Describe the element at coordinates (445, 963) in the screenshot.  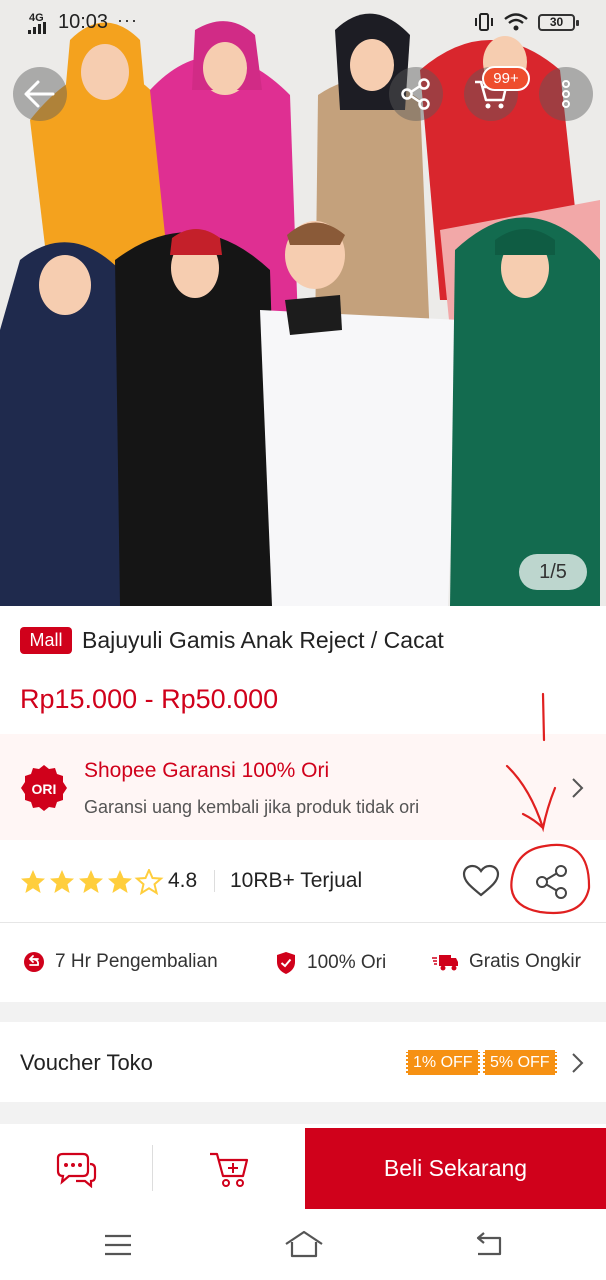
I see `truck-icon` at that location.